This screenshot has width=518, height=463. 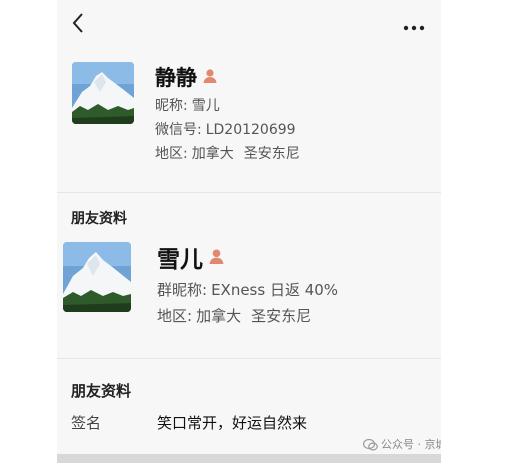 What do you see at coordinates (232, 423) in the screenshot?
I see `signature-value: 笑口常开，好运自然来` at bounding box center [232, 423].